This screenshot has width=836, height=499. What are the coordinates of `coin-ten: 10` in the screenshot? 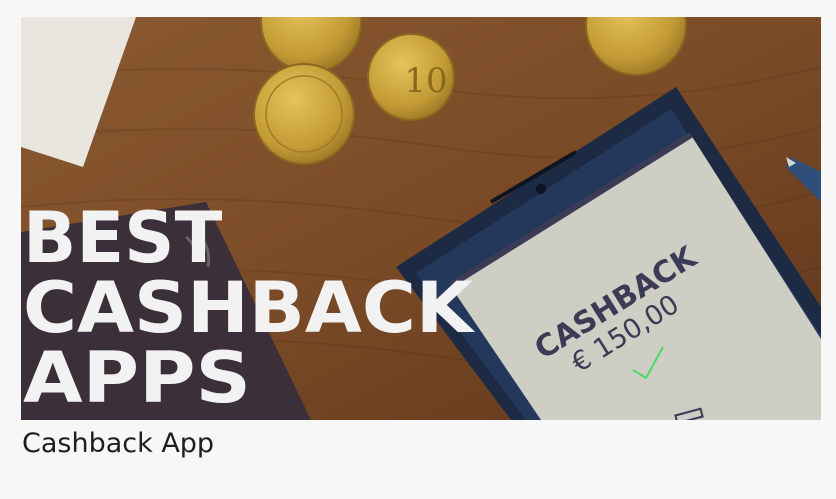 It's located at (411, 77).